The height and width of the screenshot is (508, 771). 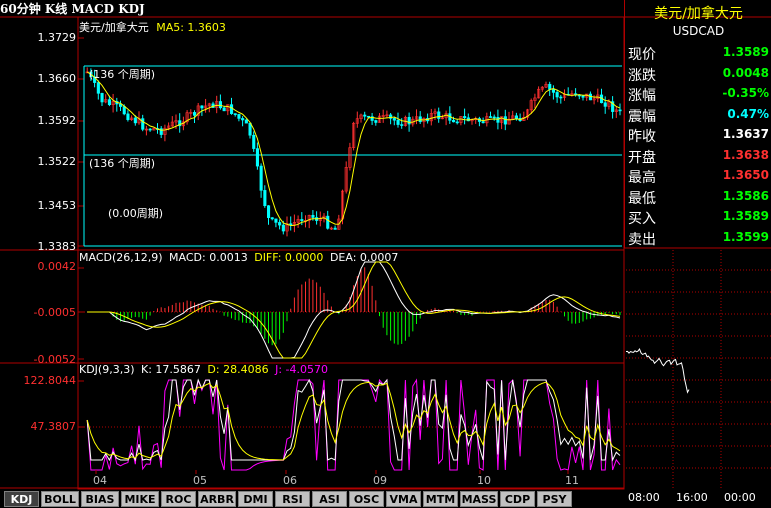 I want to click on quote-symbol: USDCAD, so click(x=698, y=31).